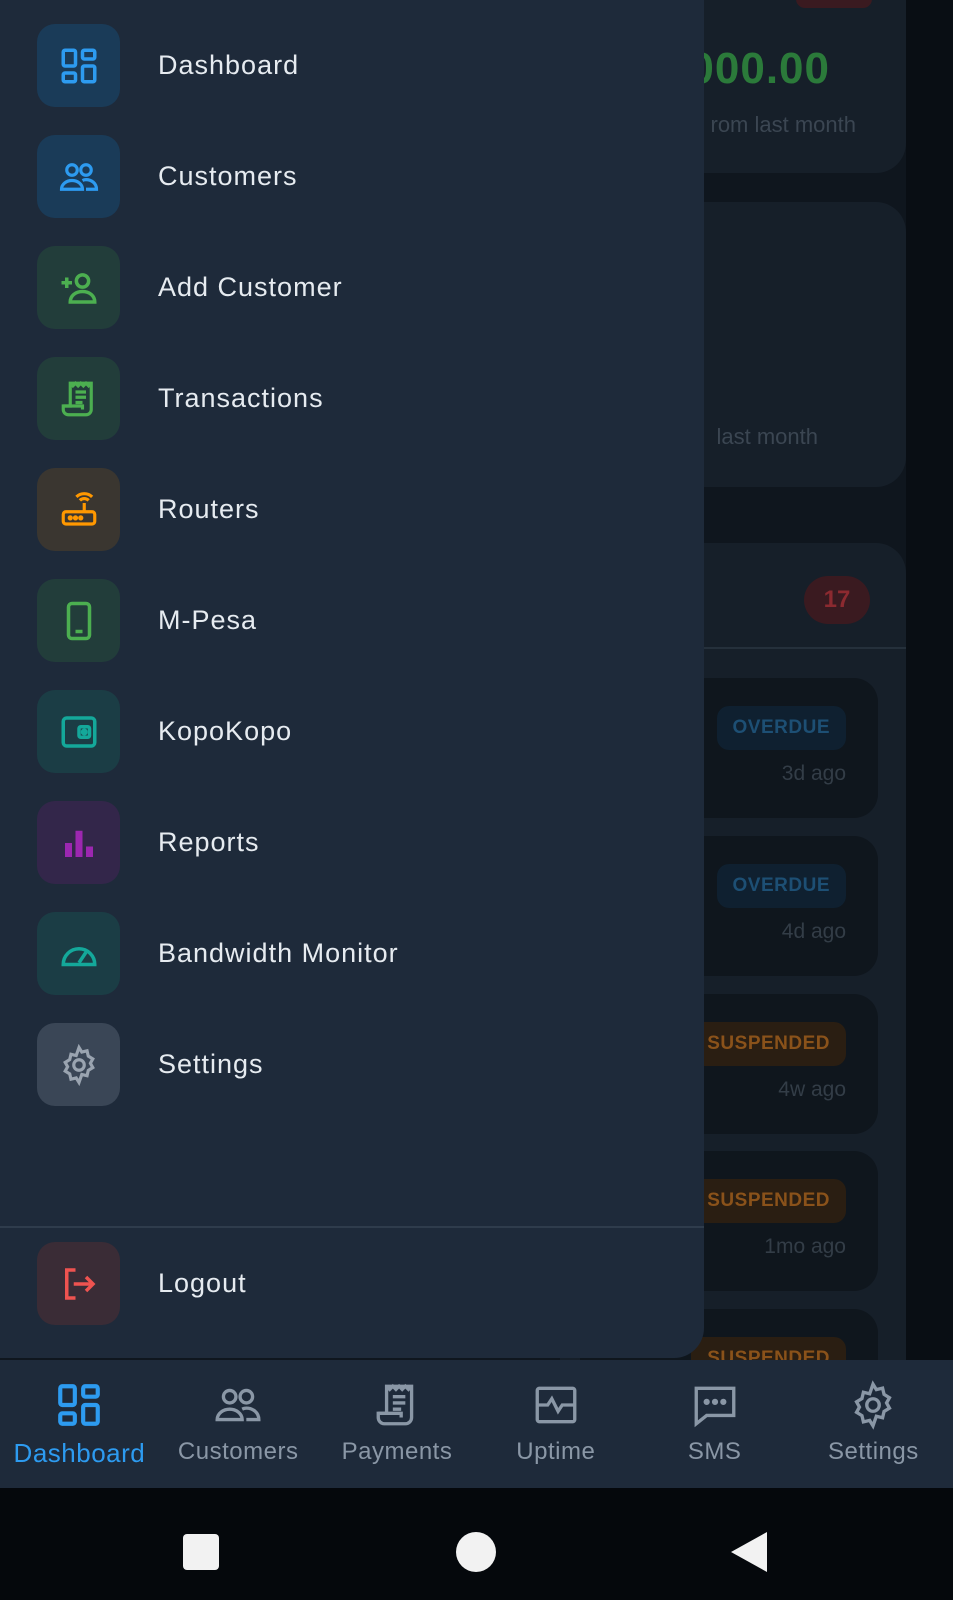  What do you see at coordinates (352, 1064) in the screenshot?
I see `drawer-item-settings: Settings` at bounding box center [352, 1064].